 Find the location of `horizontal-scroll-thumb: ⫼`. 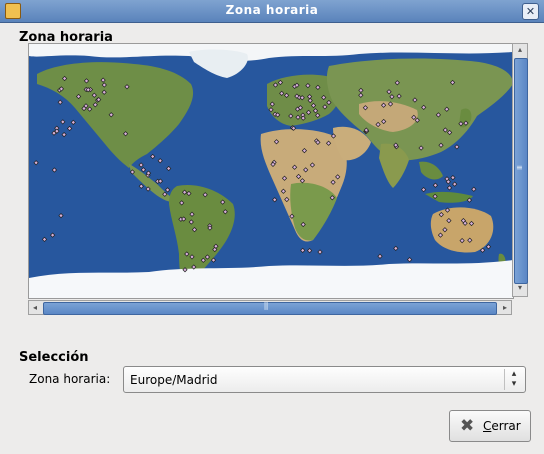

horizontal-scroll-thumb: ⫼ is located at coordinates (270, 308).